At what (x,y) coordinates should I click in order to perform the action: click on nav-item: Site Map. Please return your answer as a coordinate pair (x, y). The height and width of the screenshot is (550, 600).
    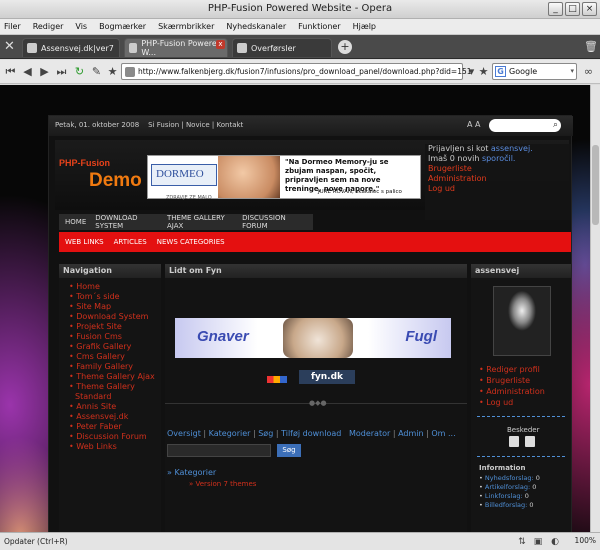
    Looking at the image, I should click on (109, 307).